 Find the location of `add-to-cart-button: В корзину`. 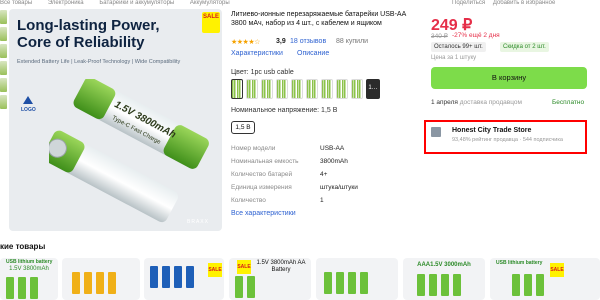

add-to-cart-button: В корзину is located at coordinates (509, 78).